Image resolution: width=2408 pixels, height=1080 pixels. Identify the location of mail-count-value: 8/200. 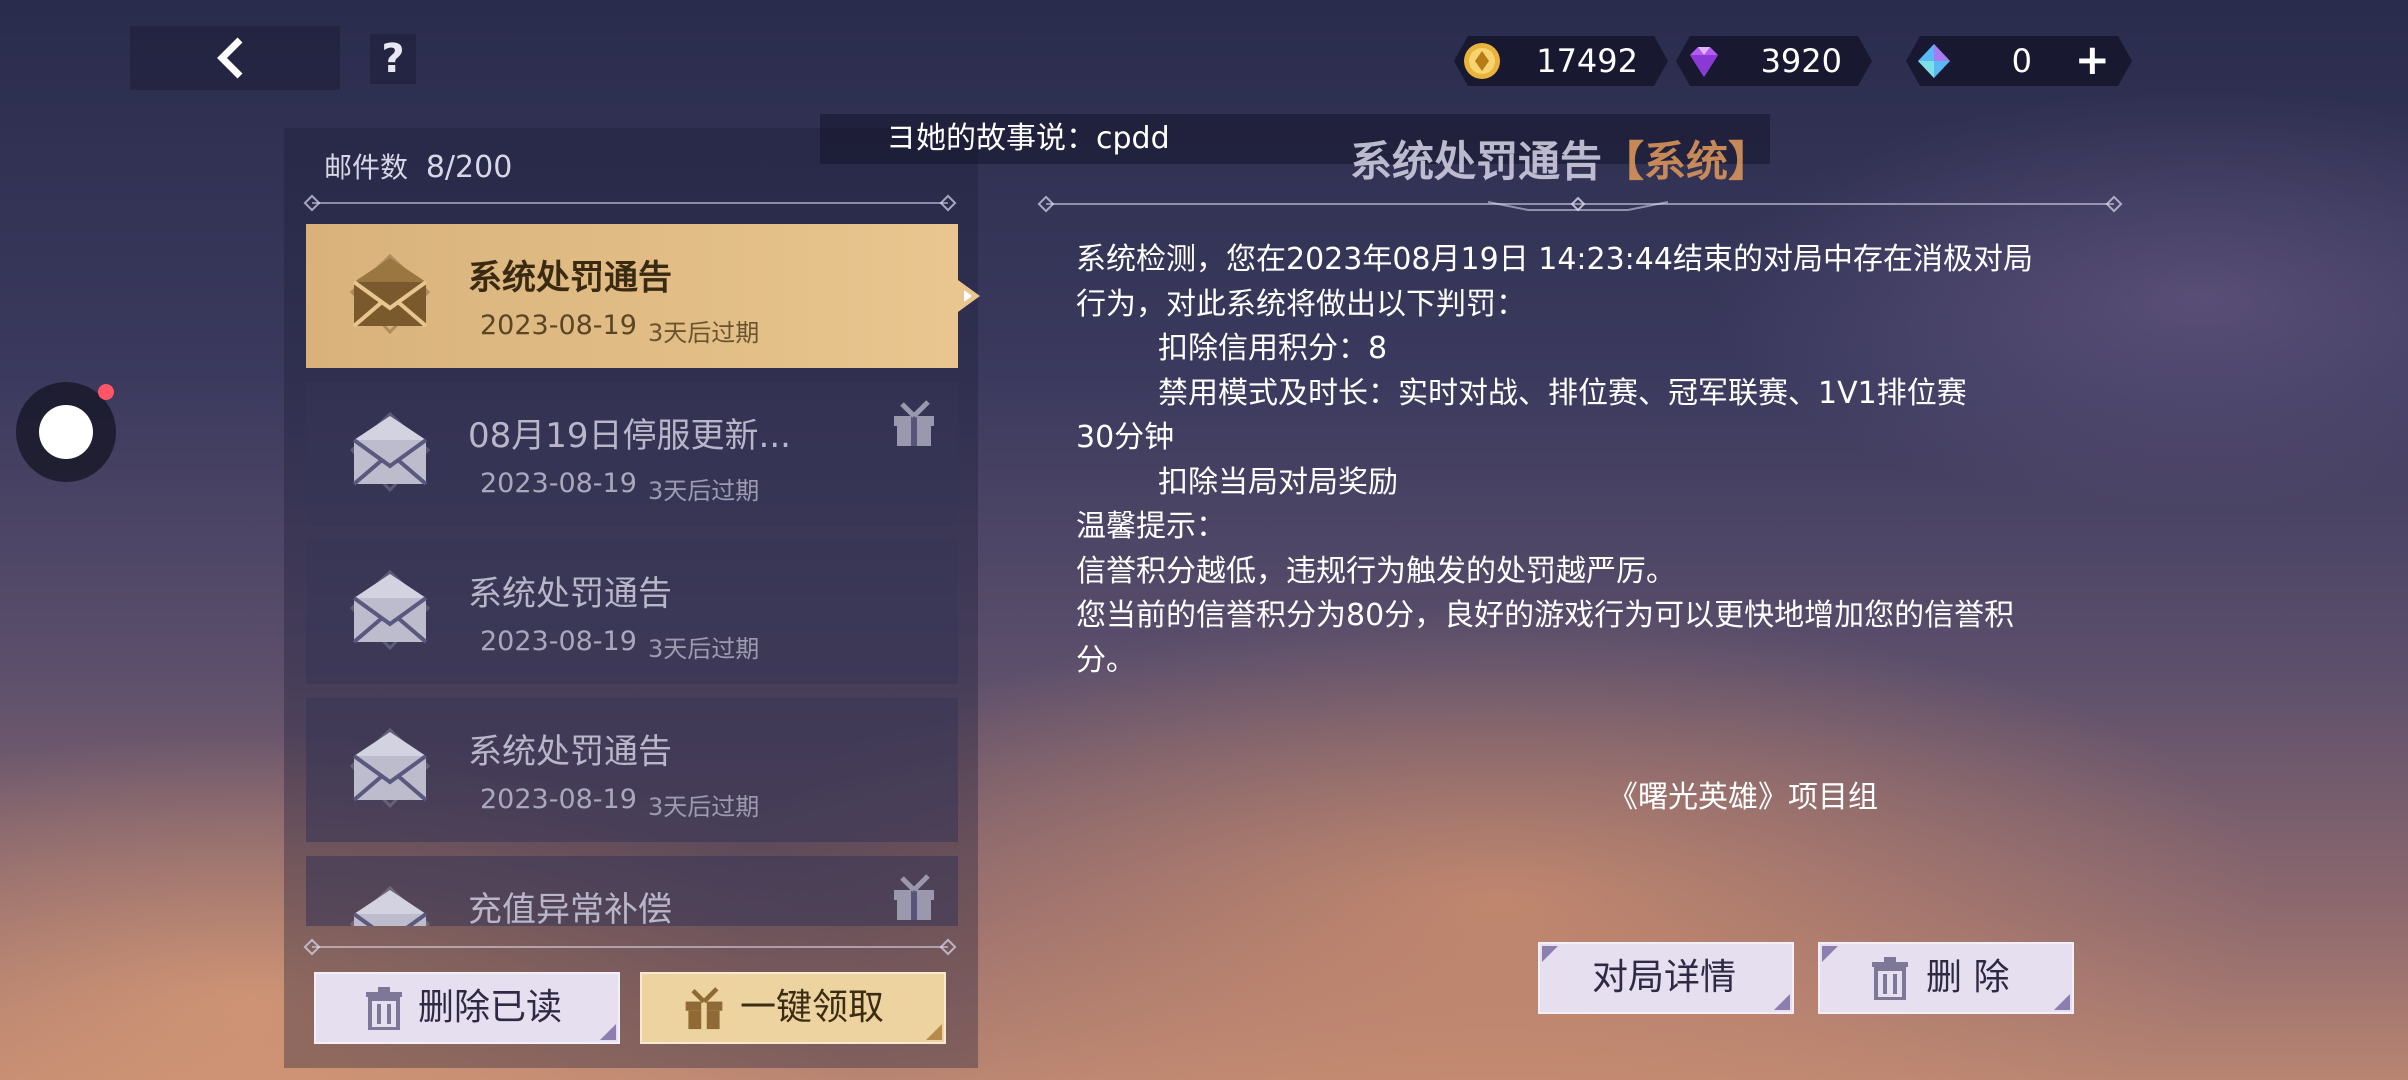
(469, 167).